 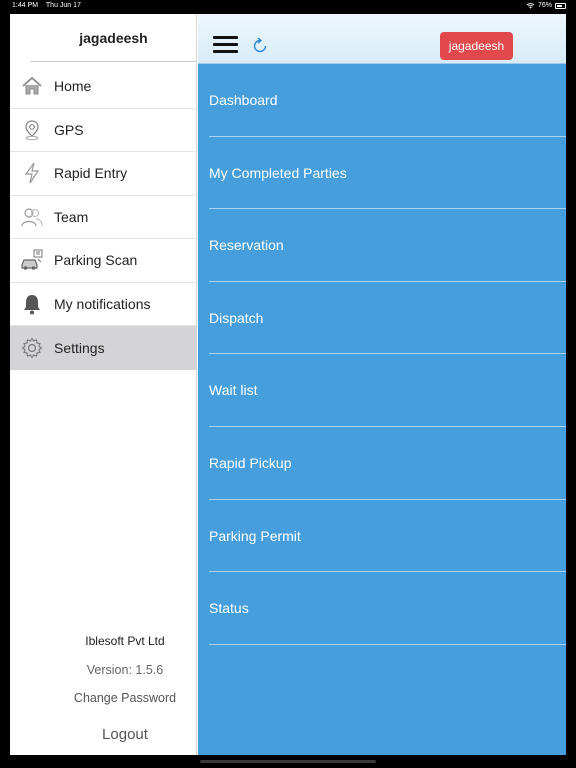 I want to click on menu-item-parking-permit: Parking Permit, so click(x=382, y=536).